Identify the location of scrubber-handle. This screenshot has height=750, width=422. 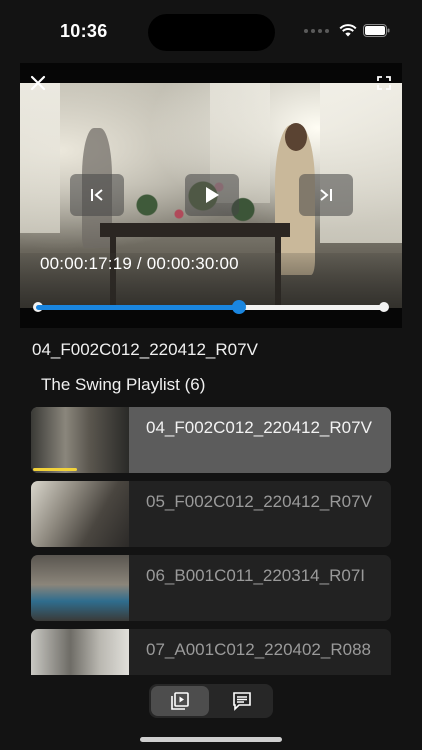
(239, 307).